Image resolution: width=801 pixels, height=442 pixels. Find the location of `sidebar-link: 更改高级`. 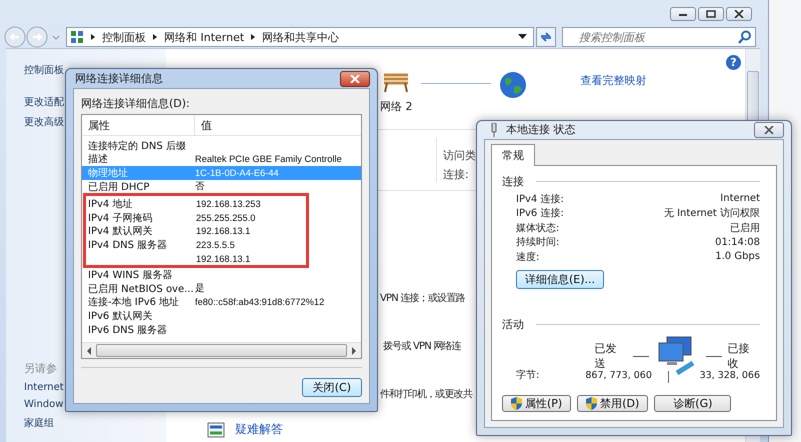

sidebar-link: 更改高级 is located at coordinates (44, 122).